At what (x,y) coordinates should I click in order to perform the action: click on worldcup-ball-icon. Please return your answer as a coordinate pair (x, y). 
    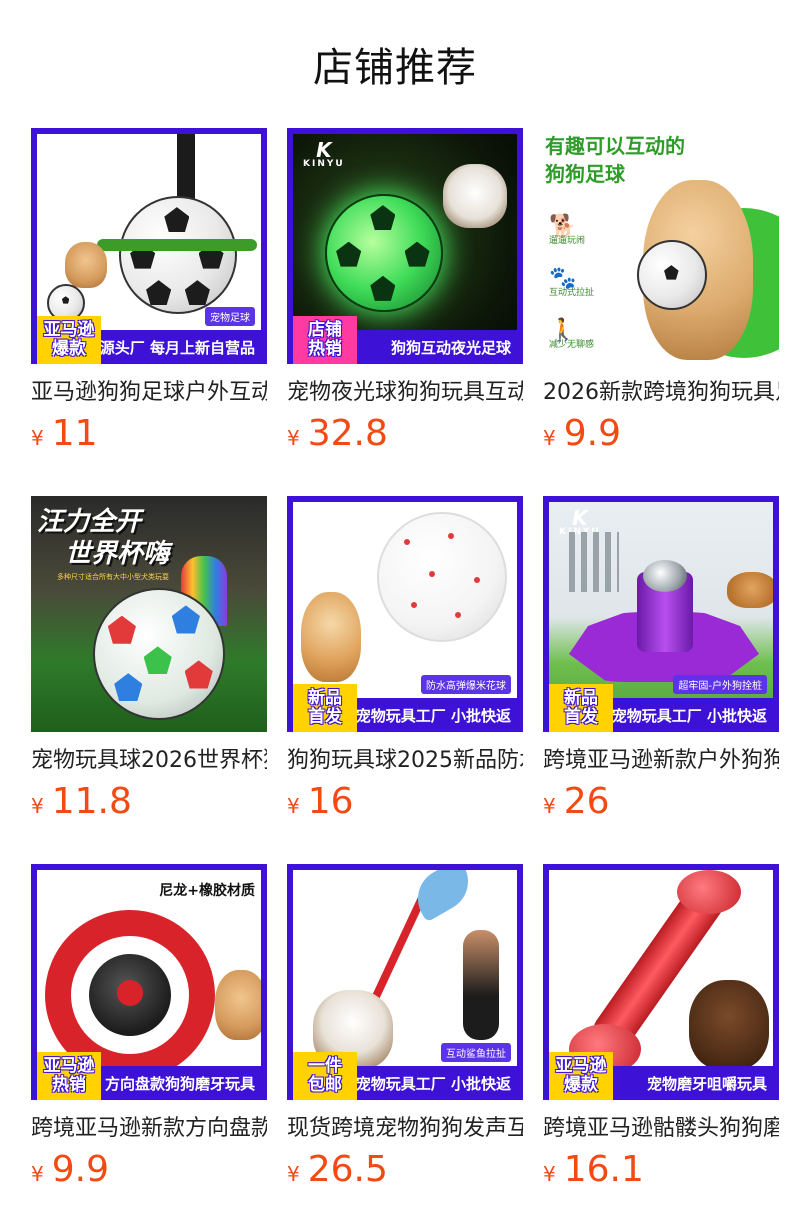
    Looking at the image, I should click on (159, 654).